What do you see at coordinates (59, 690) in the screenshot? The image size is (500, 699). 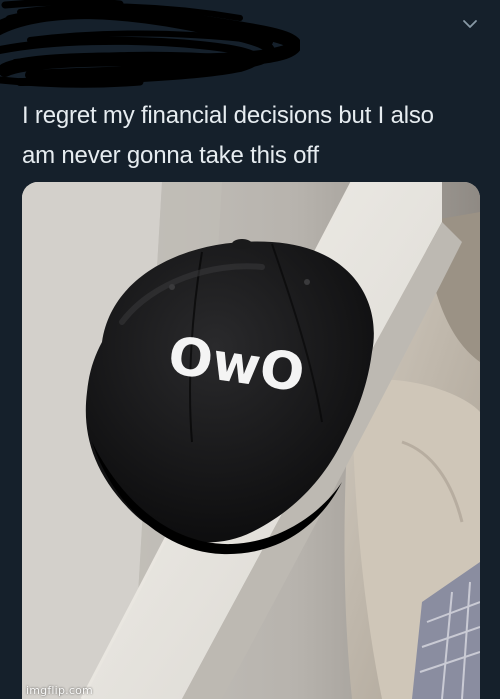 I see `imgflip-watermark: imgflip.com` at bounding box center [59, 690].